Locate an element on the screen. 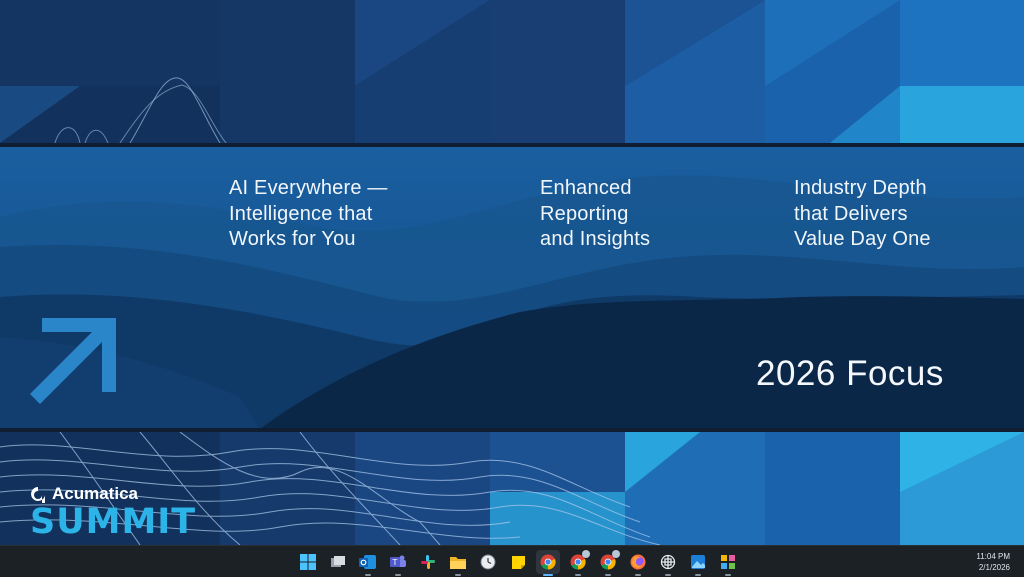 This screenshot has width=1024, height=577. taskbar-icons: T is located at coordinates (518, 563).